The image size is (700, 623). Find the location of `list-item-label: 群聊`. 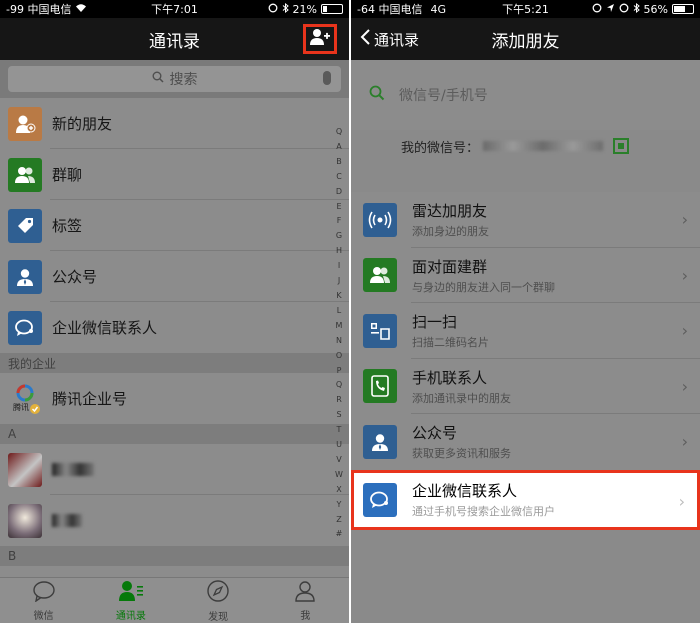

list-item-label: 群聊 is located at coordinates (67, 175).